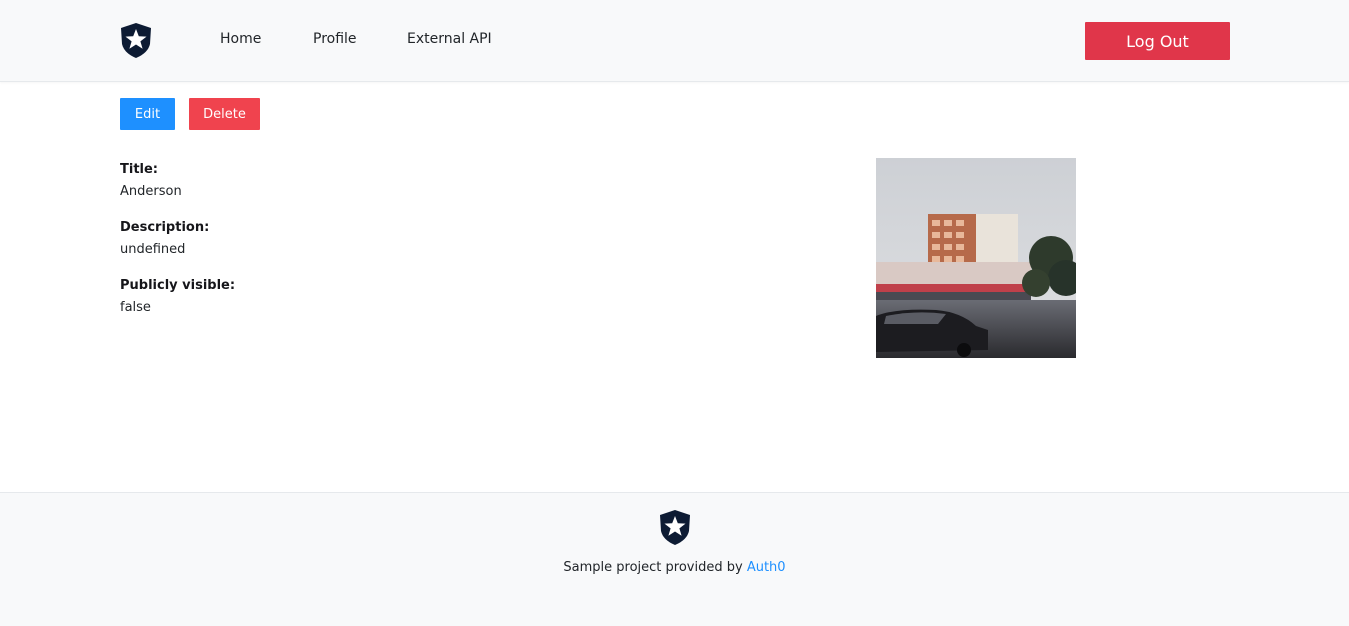  Describe the element at coordinates (165, 227) in the screenshot. I see `description-label: Description:` at that location.